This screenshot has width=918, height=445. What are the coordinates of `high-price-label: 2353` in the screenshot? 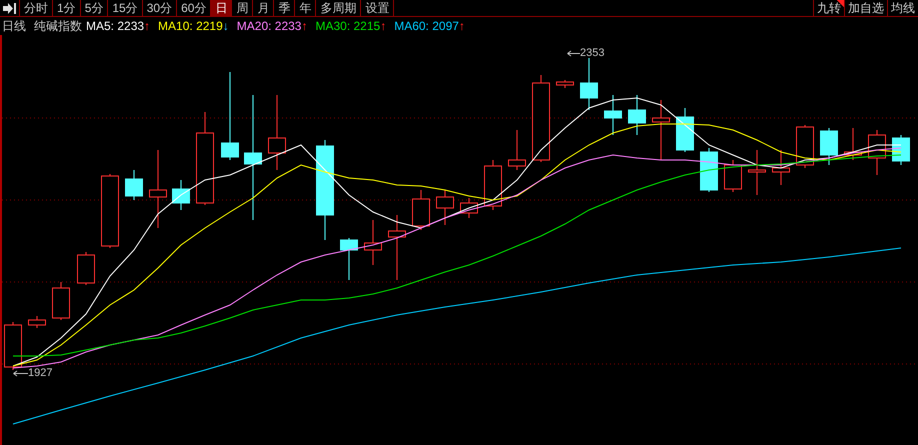 It's located at (592, 53).